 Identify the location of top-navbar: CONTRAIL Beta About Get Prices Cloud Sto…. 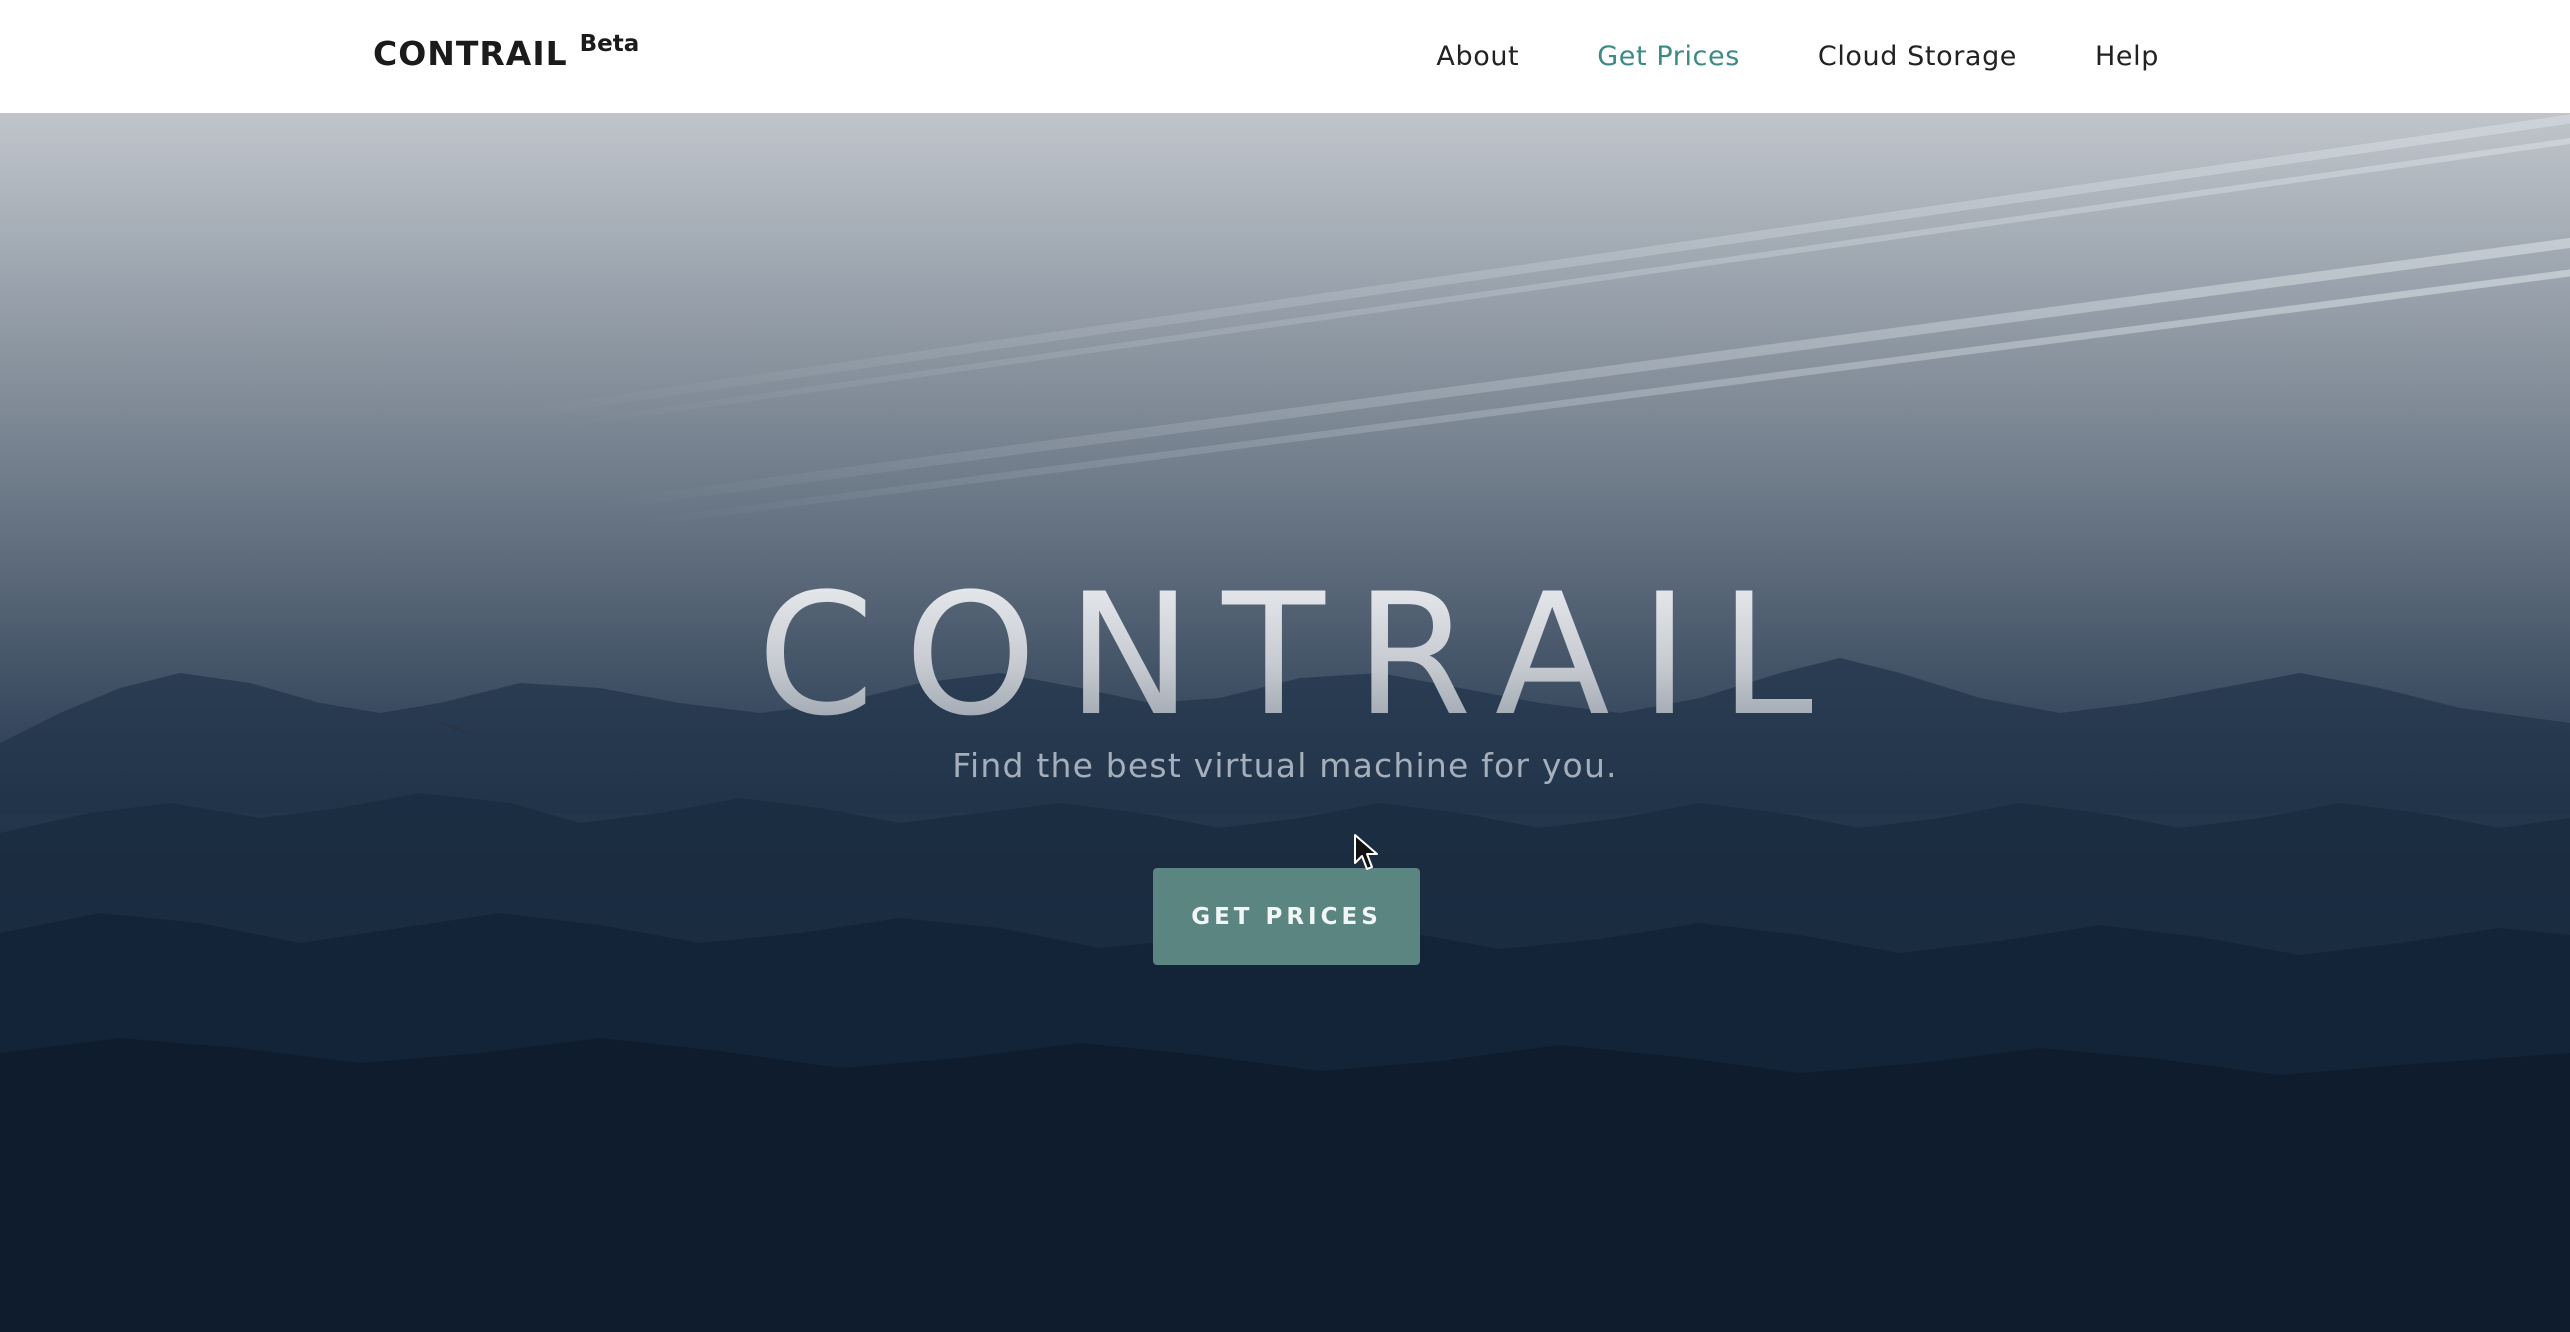
(1285, 56).